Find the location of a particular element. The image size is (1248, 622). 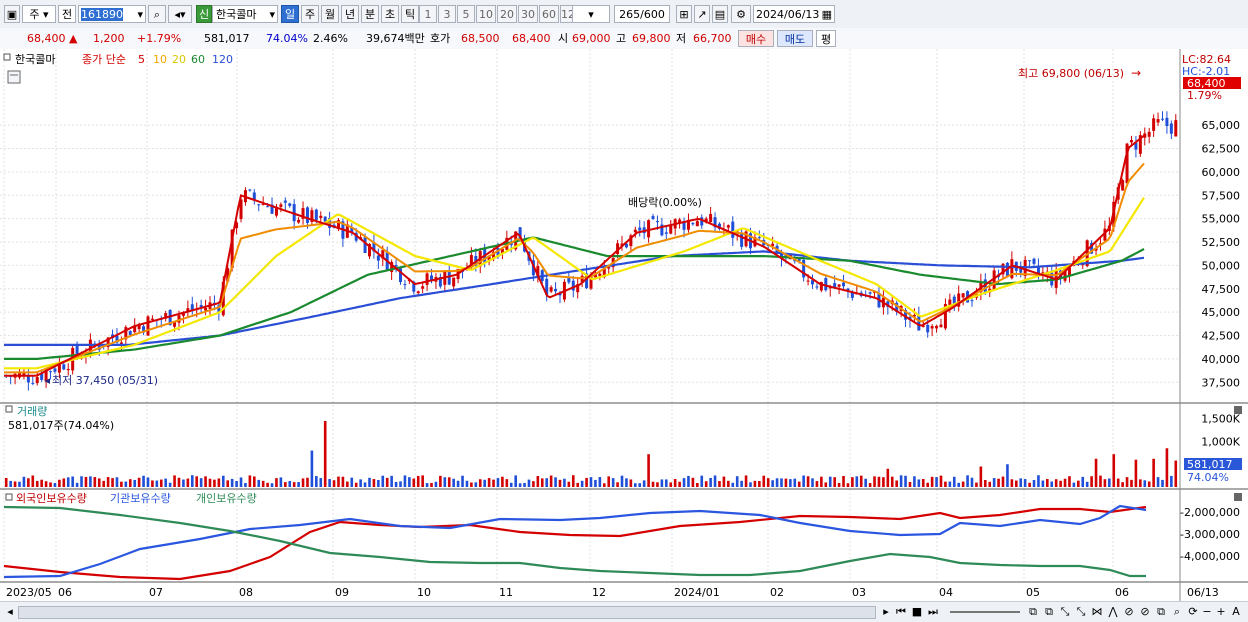

scroll-right-icon: ▸ is located at coordinates (886, 611).